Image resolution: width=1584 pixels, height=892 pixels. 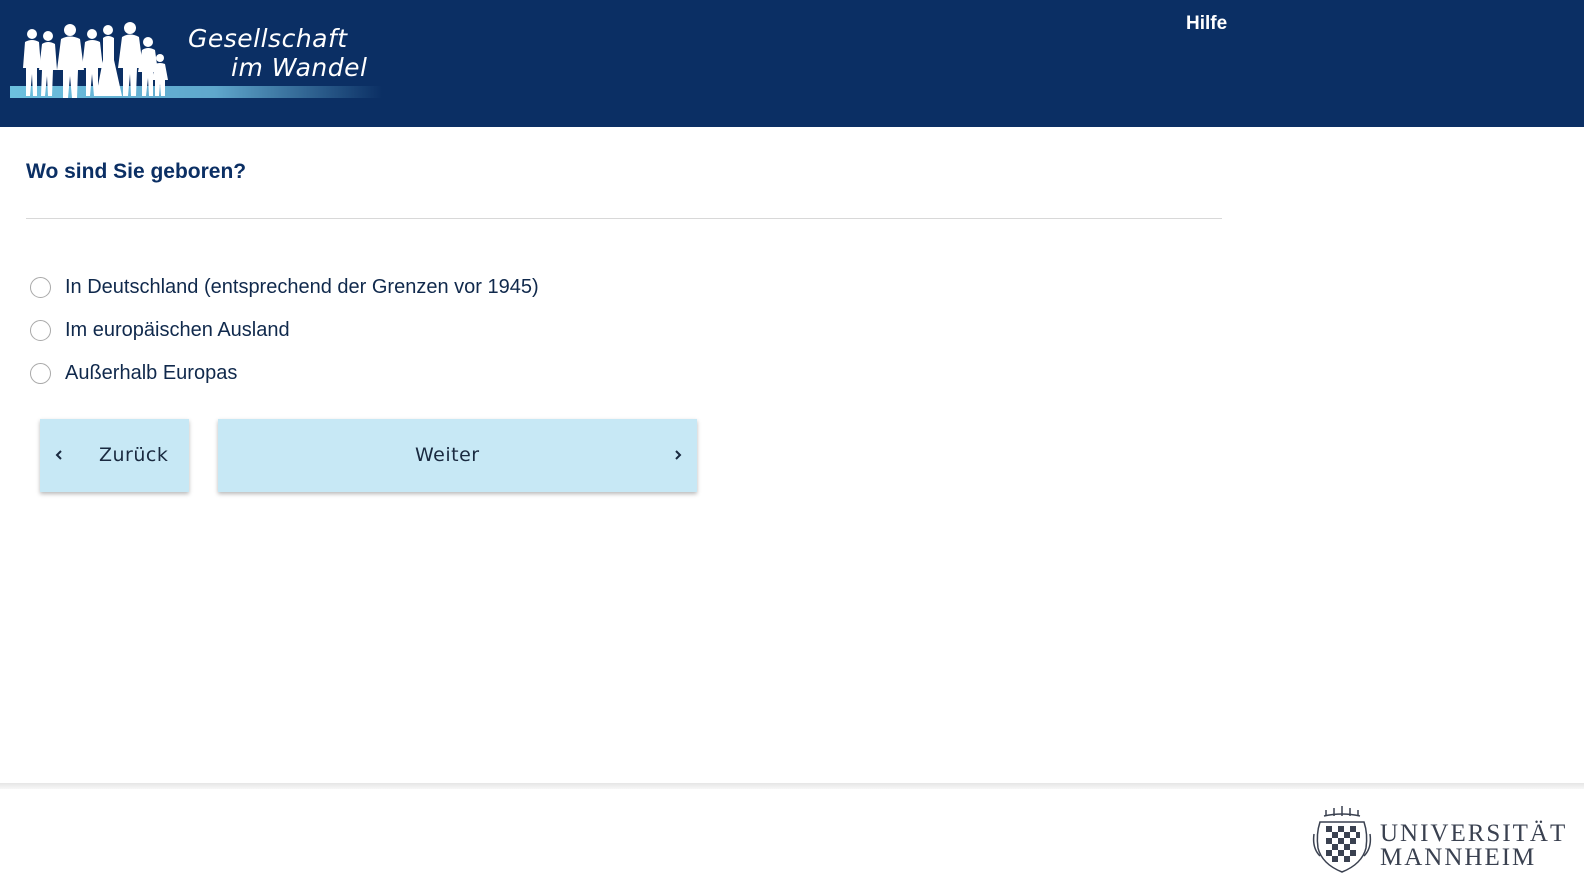 What do you see at coordinates (447, 455) in the screenshot?
I see `next-button-label: Weiter` at bounding box center [447, 455].